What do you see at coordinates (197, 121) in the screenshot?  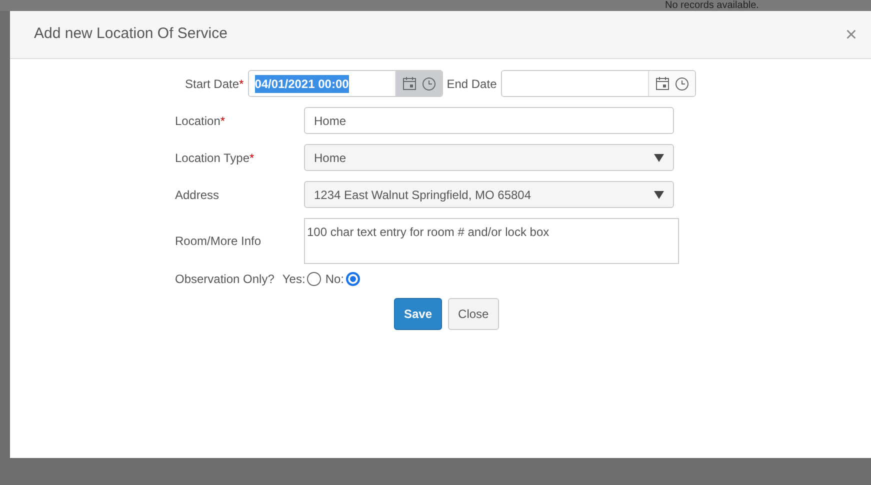 I see `field-label: Location` at bounding box center [197, 121].